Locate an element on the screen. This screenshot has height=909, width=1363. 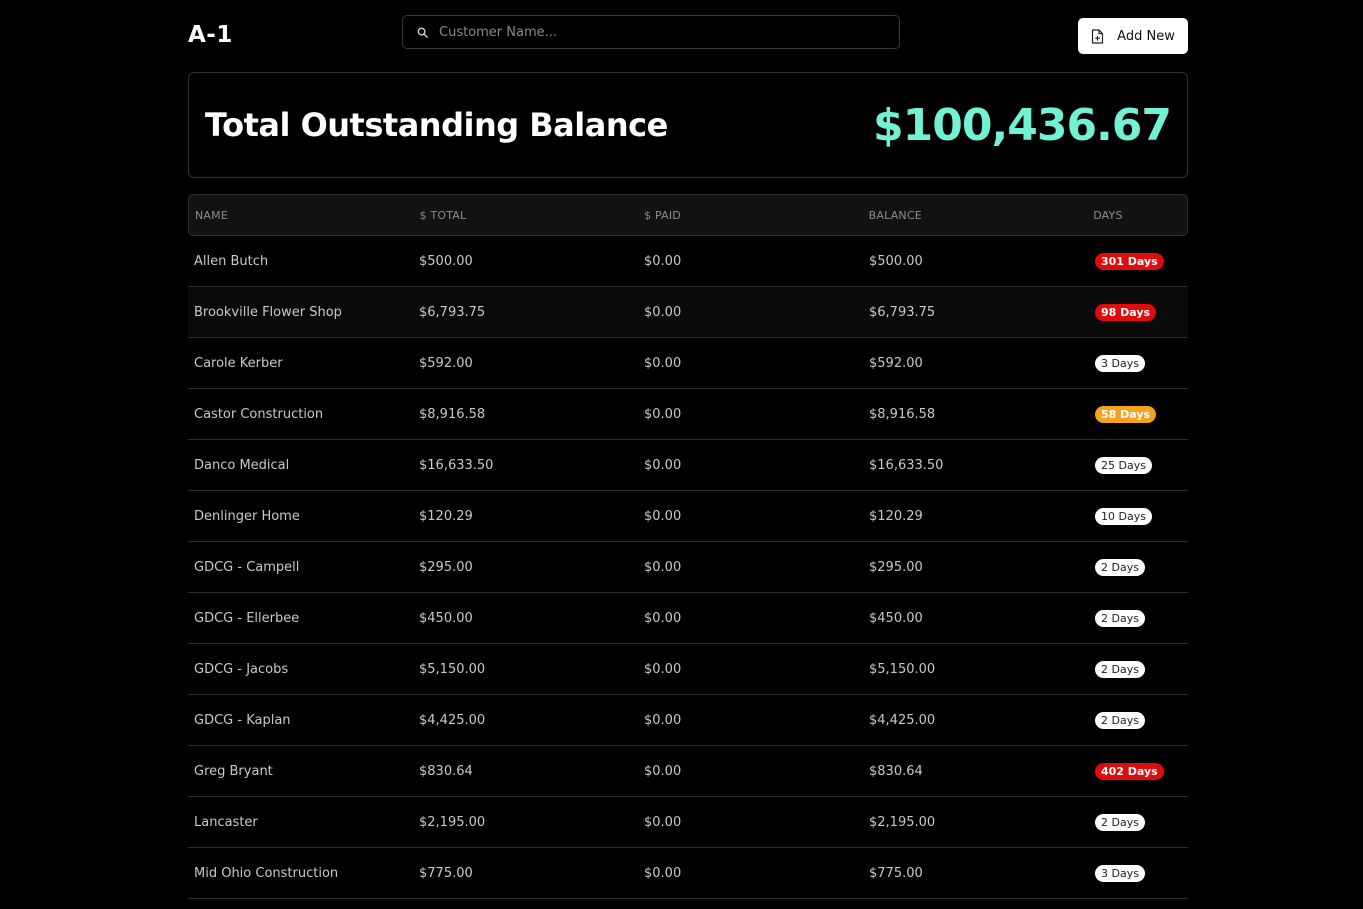
cell-balance: $450.00 is located at coordinates (896, 618).